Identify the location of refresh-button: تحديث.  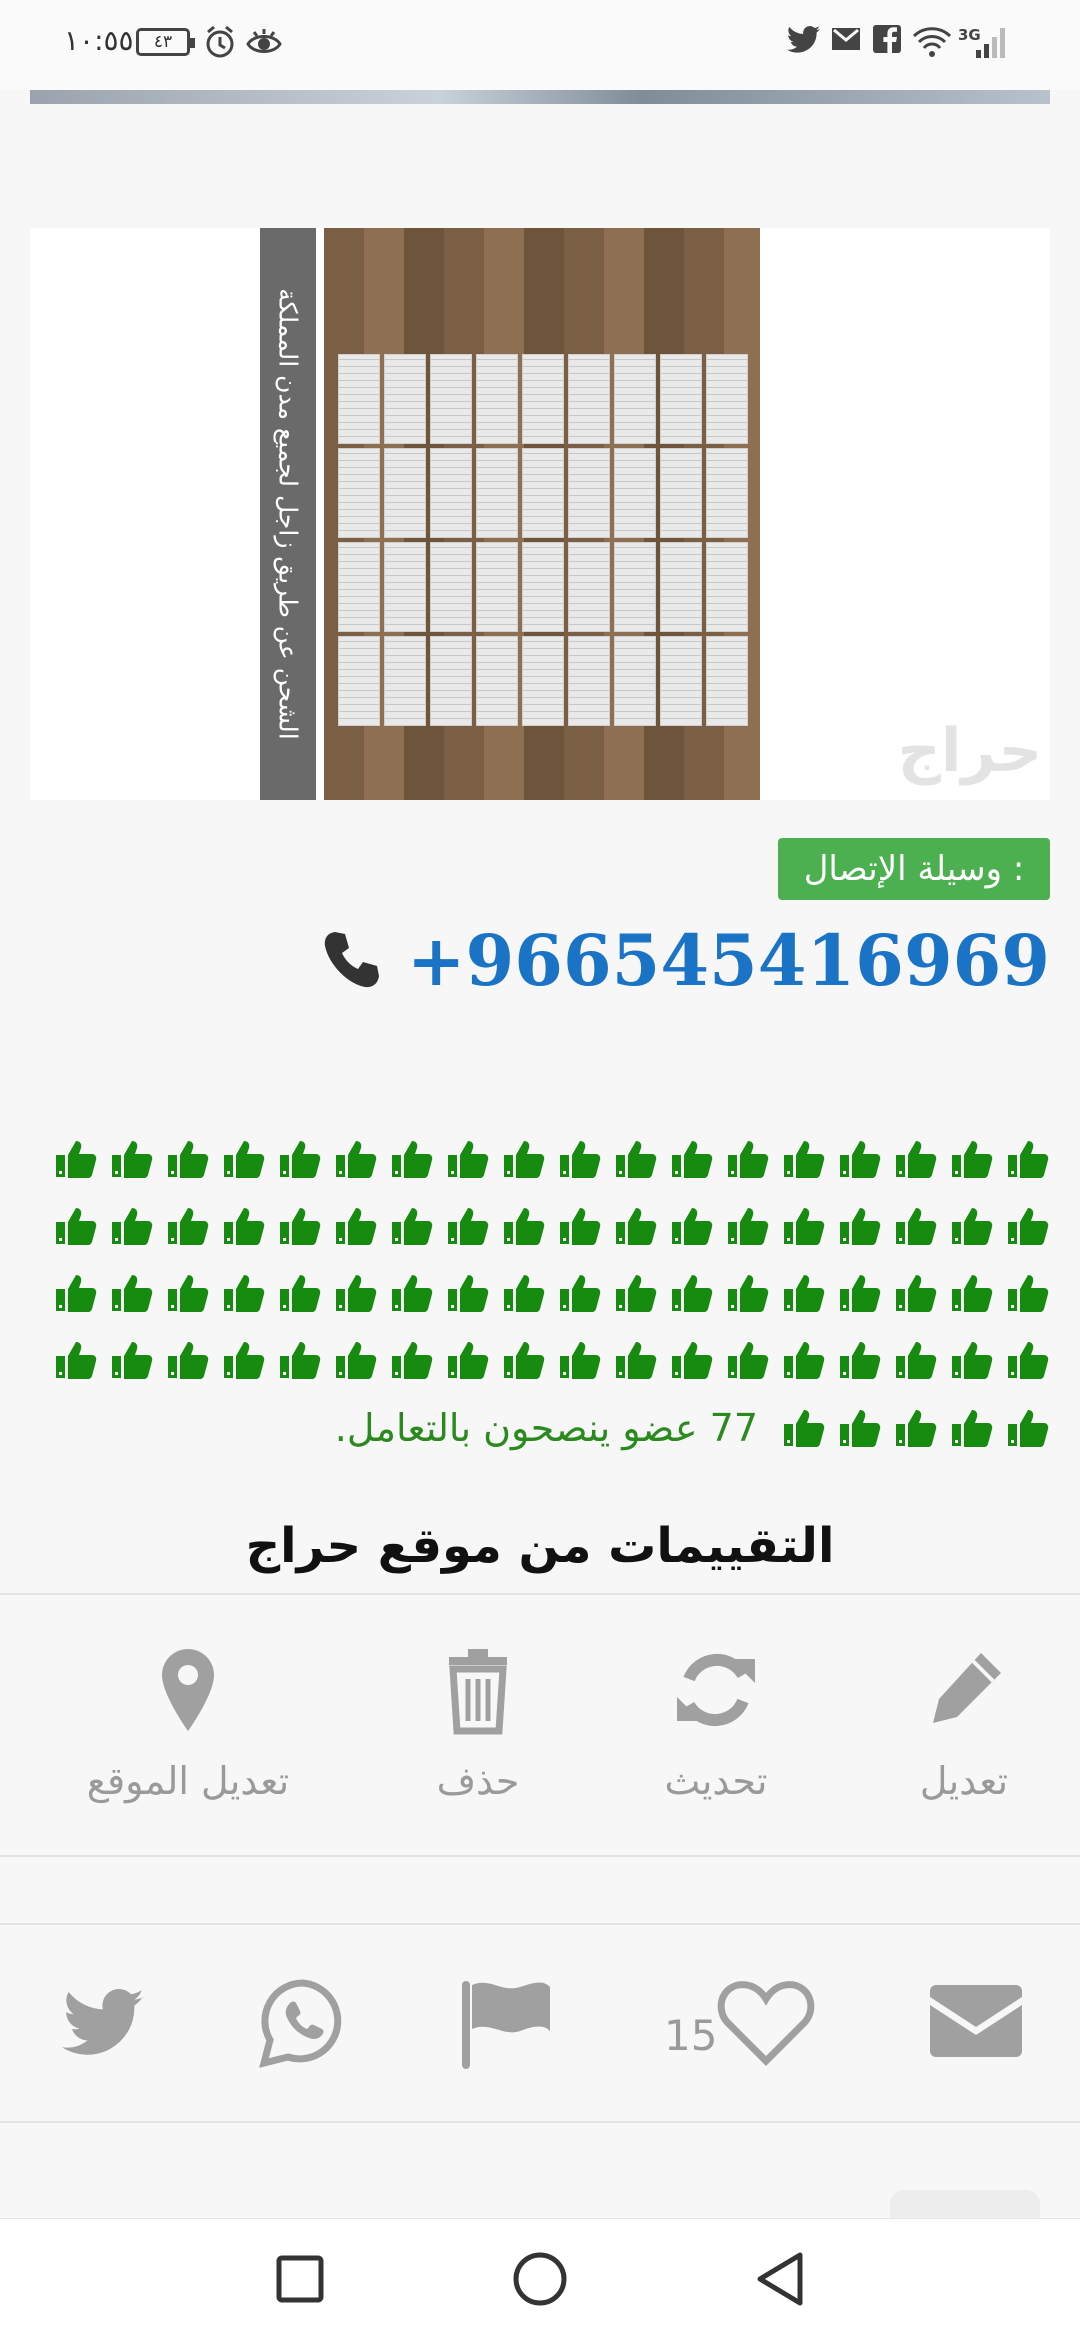
(716, 1724).